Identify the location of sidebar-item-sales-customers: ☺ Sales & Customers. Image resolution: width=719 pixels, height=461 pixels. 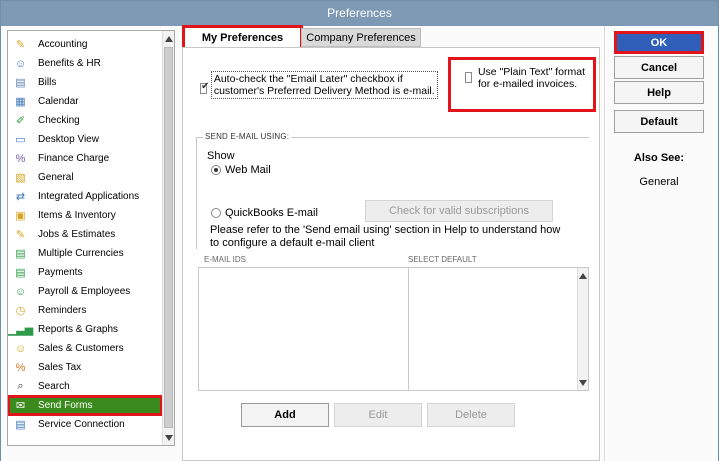
(85, 348).